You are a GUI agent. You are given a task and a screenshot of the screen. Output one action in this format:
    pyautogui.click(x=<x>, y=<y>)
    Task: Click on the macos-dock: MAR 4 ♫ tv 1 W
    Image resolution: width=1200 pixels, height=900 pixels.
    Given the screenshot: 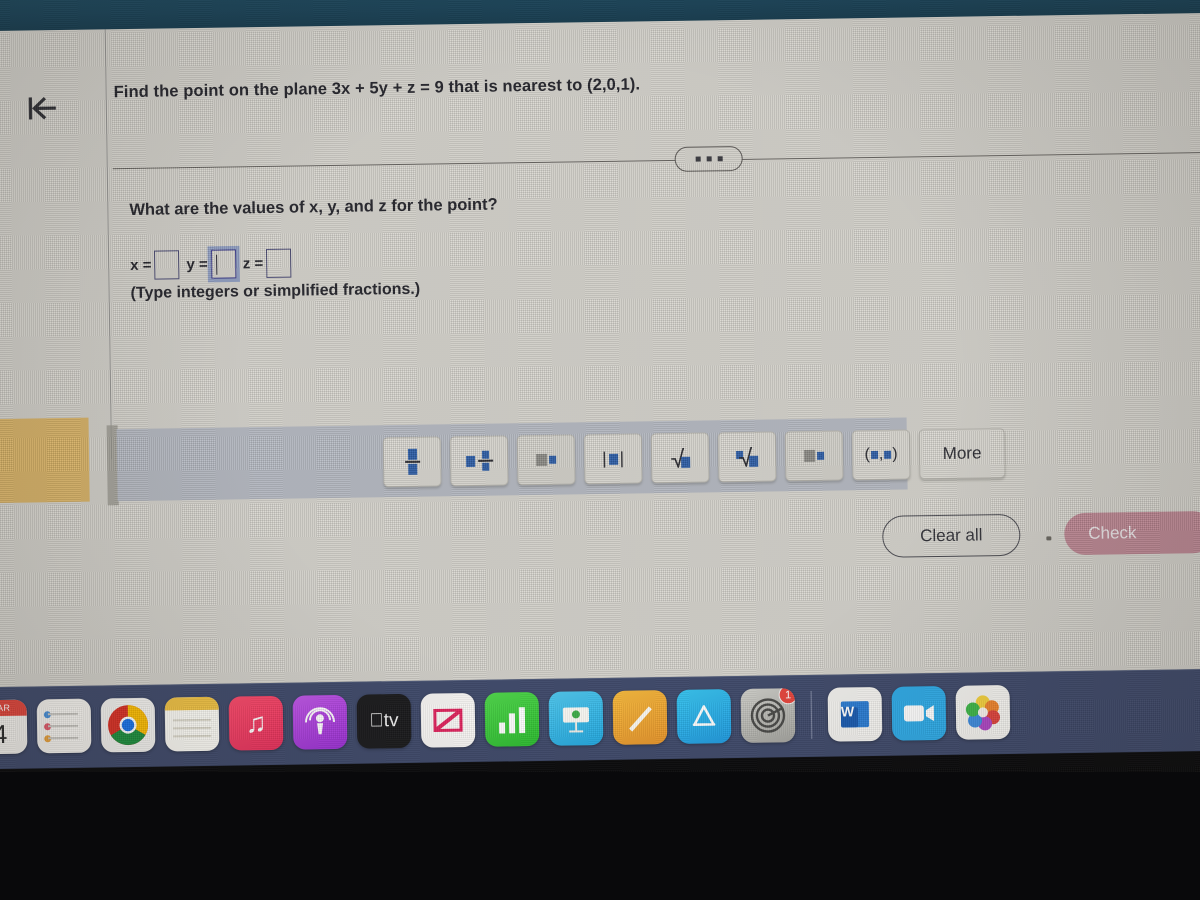 What is the action you would take?
    pyautogui.click(x=600, y=719)
    